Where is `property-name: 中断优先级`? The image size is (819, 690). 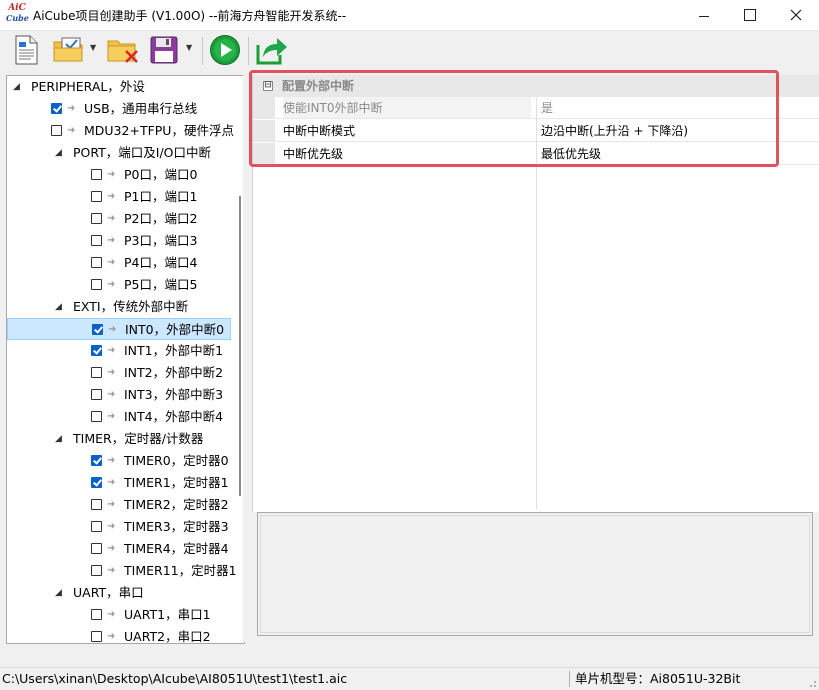 property-name: 中断优先级 is located at coordinates (313, 154).